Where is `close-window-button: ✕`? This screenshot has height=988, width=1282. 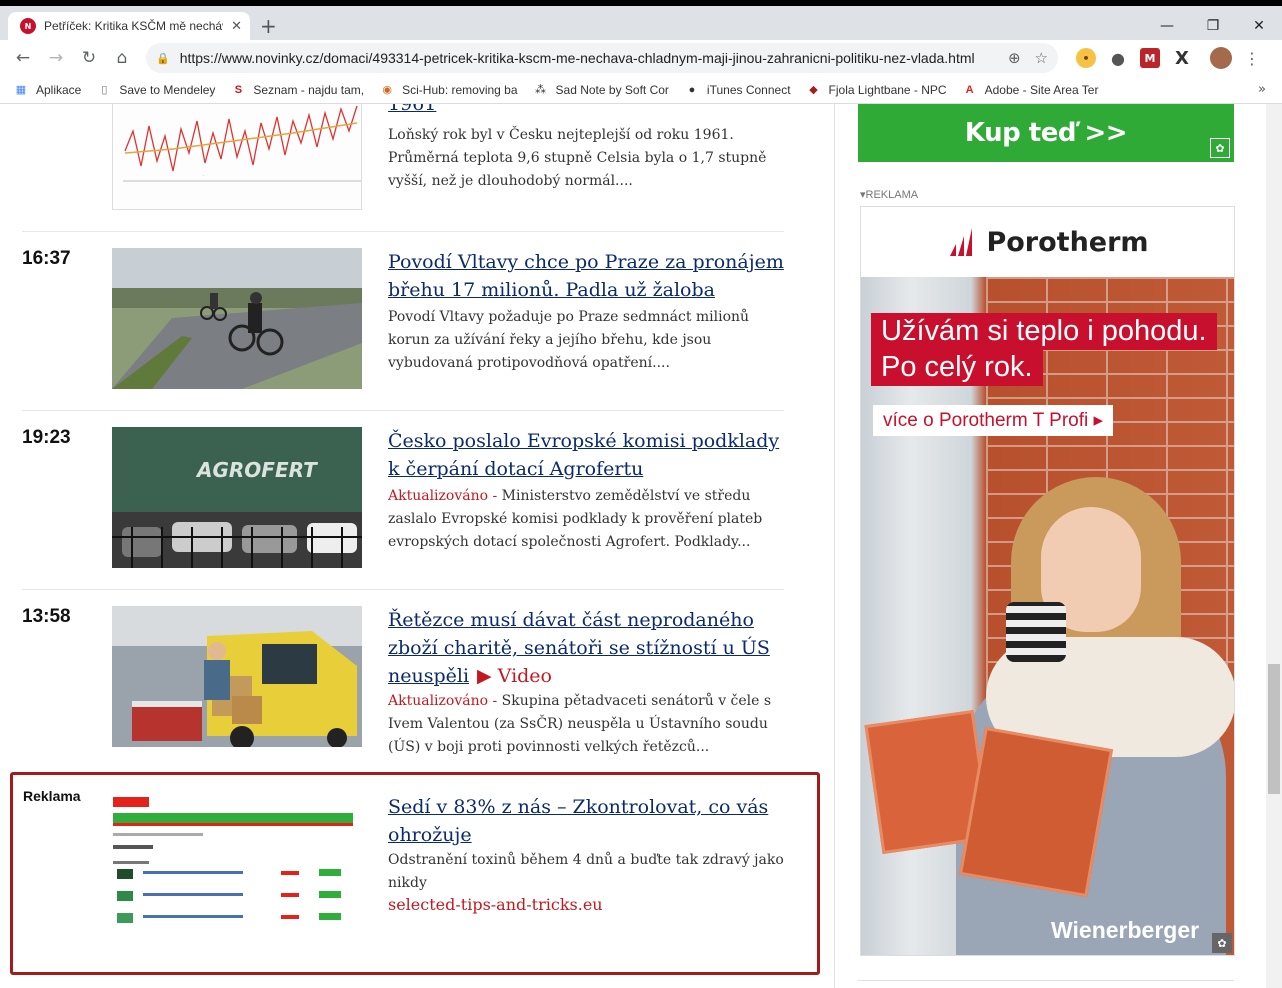
close-window-button: ✕ is located at coordinates (1259, 26).